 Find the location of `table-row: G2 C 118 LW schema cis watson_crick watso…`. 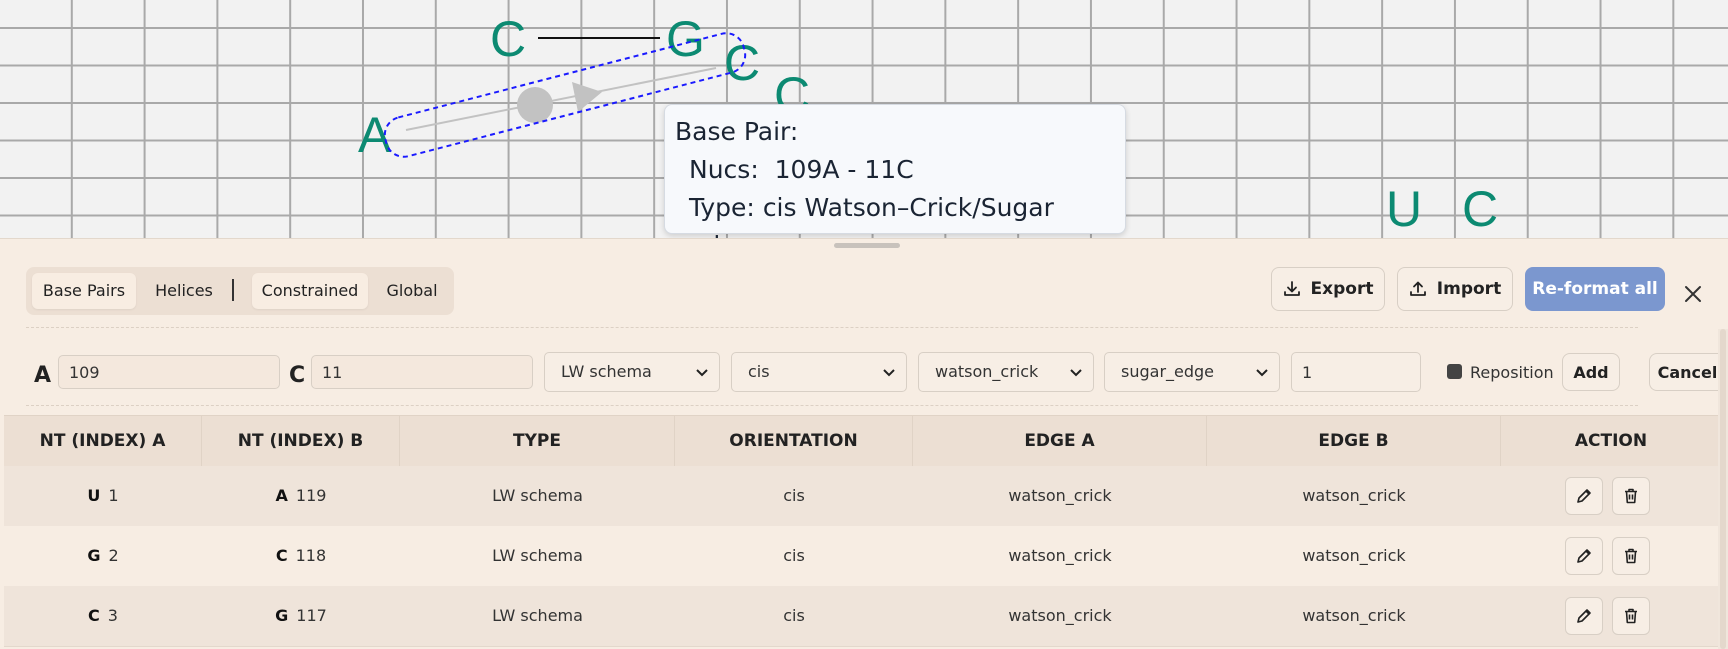

table-row: G2 C 118 LW schema cis watson_crick watso… is located at coordinates (866, 556).